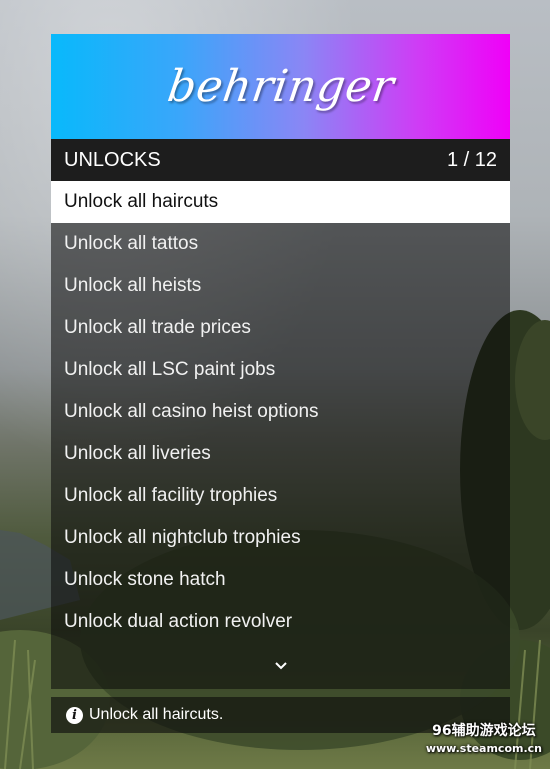 Image resolution: width=550 pixels, height=769 pixels. I want to click on menu-item-label: Unlock all tattos, so click(131, 243).